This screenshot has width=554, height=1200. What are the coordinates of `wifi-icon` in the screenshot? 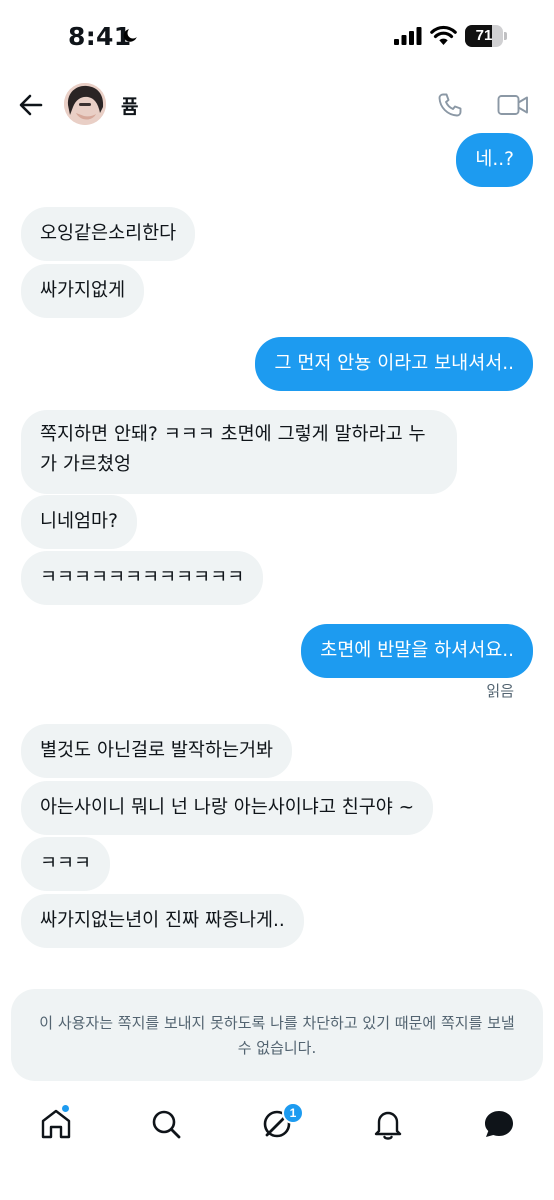 It's located at (443, 35).